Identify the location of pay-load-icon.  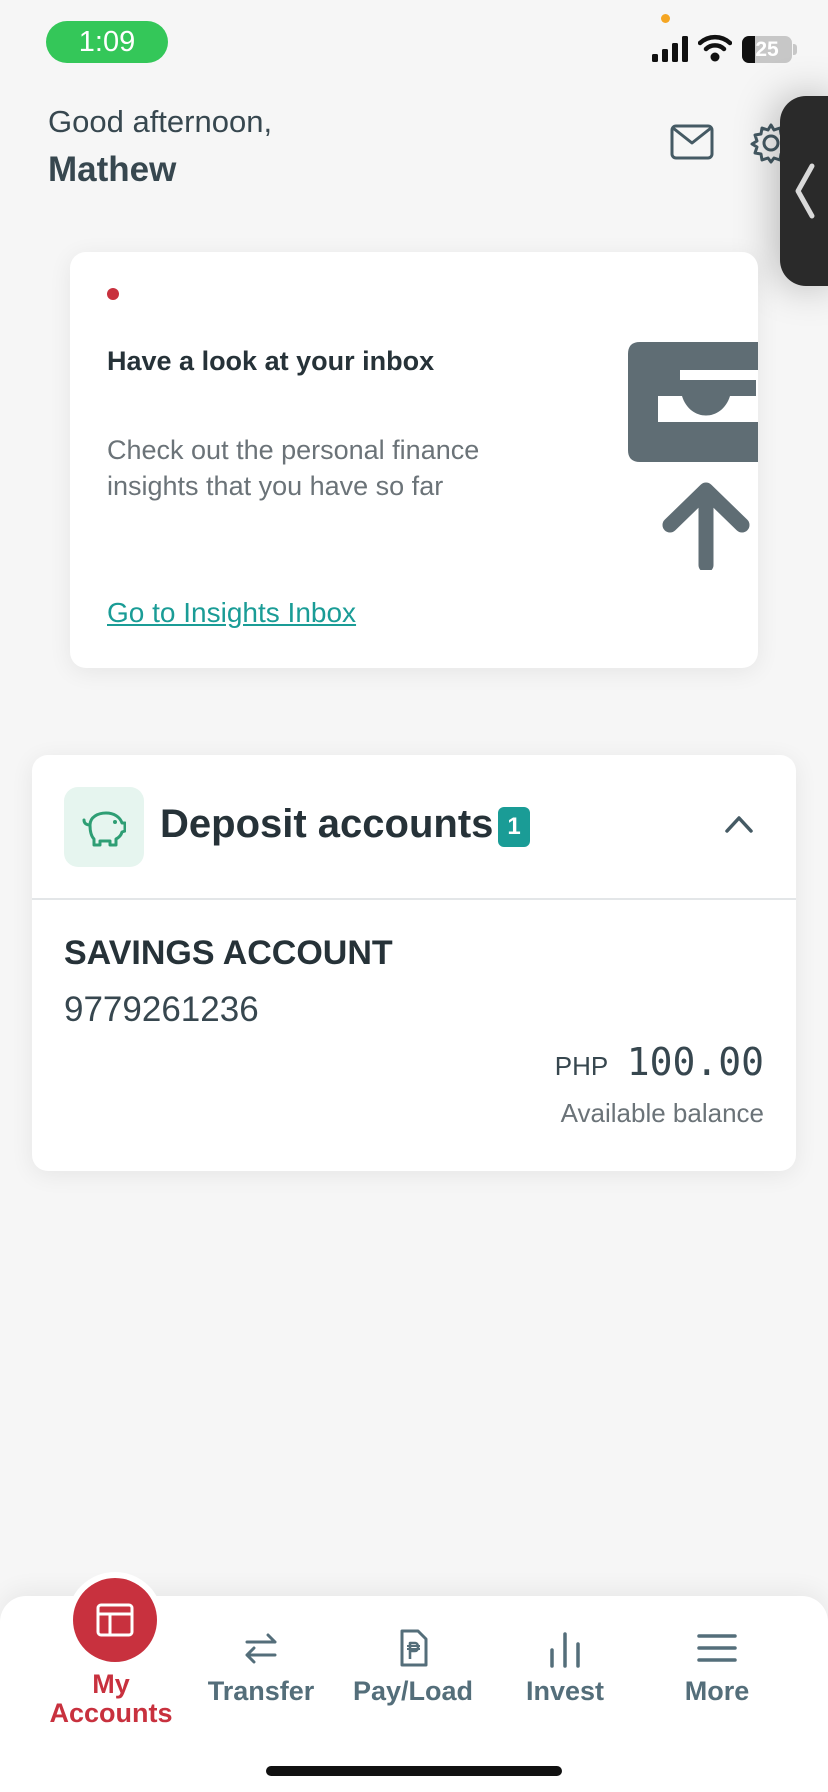
(414, 1648).